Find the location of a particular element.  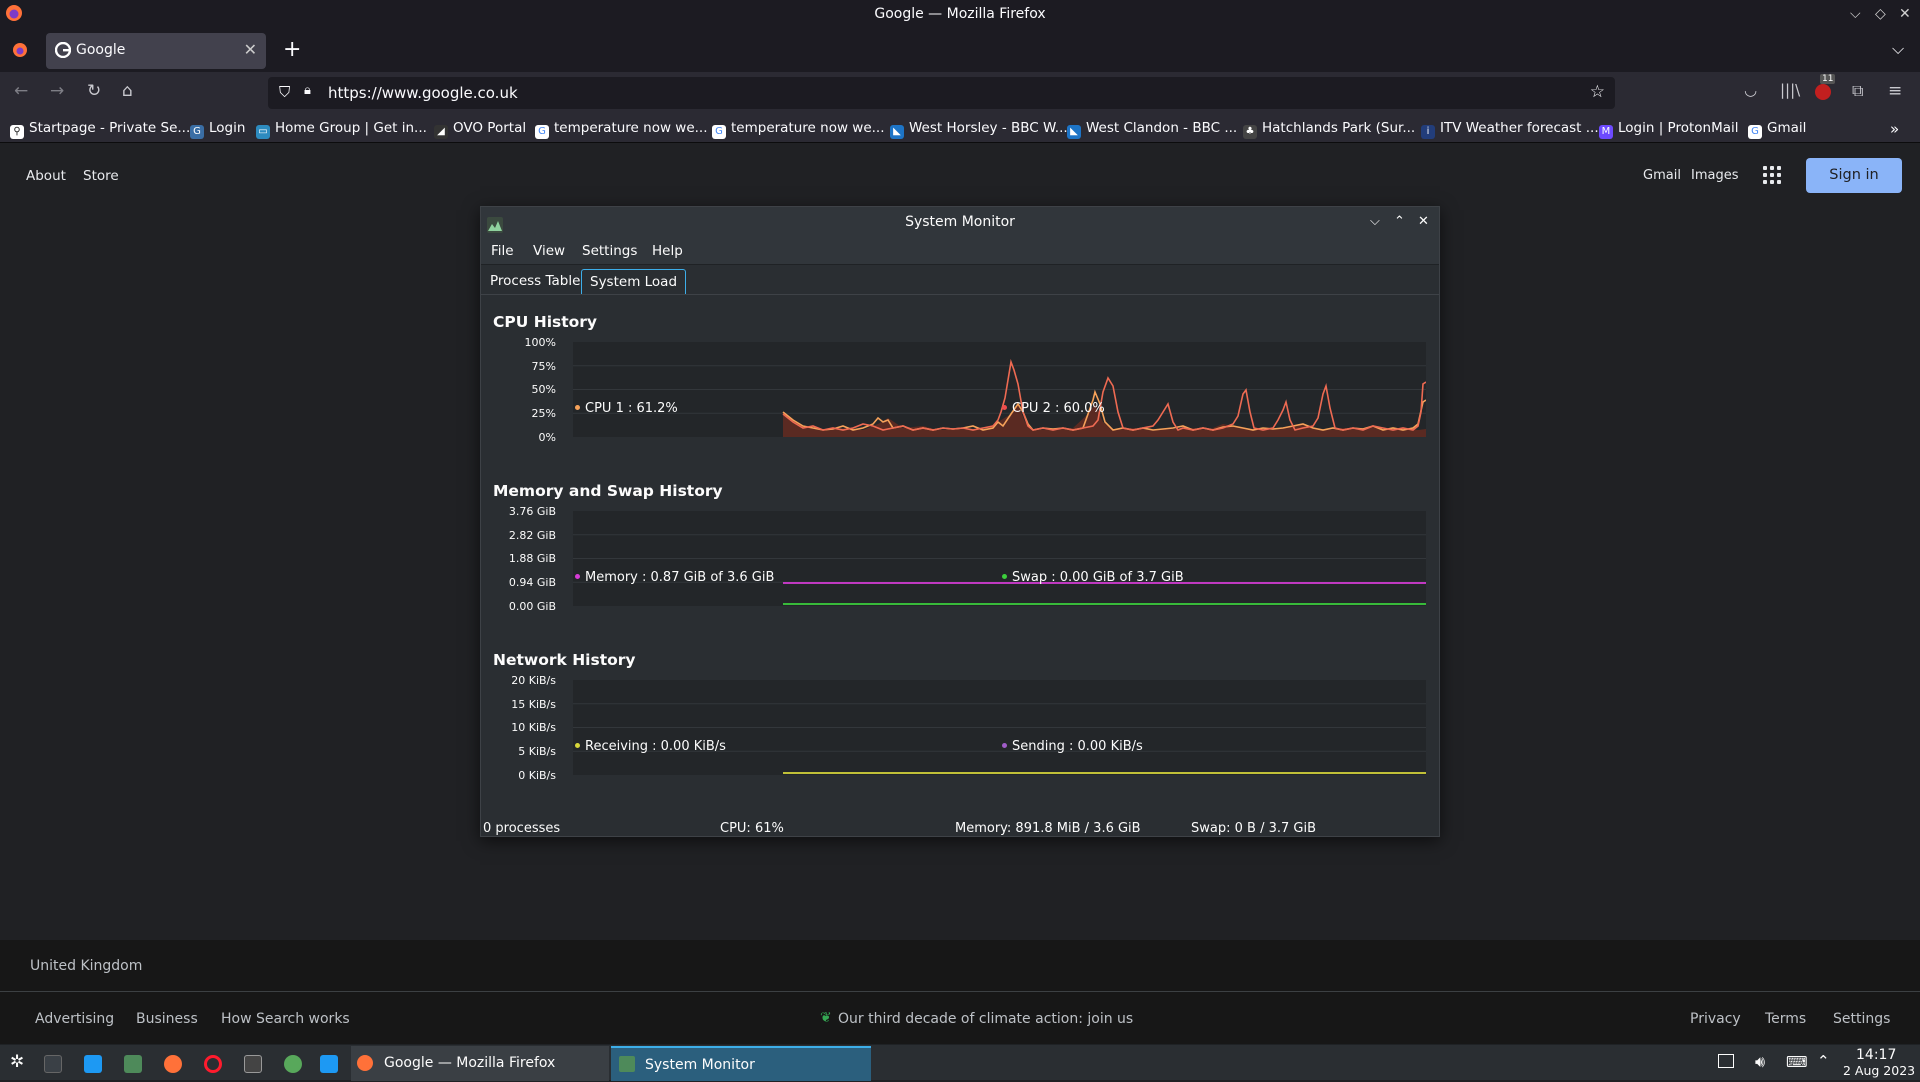

clock-time: 14:17 is located at coordinates (1876, 1055).